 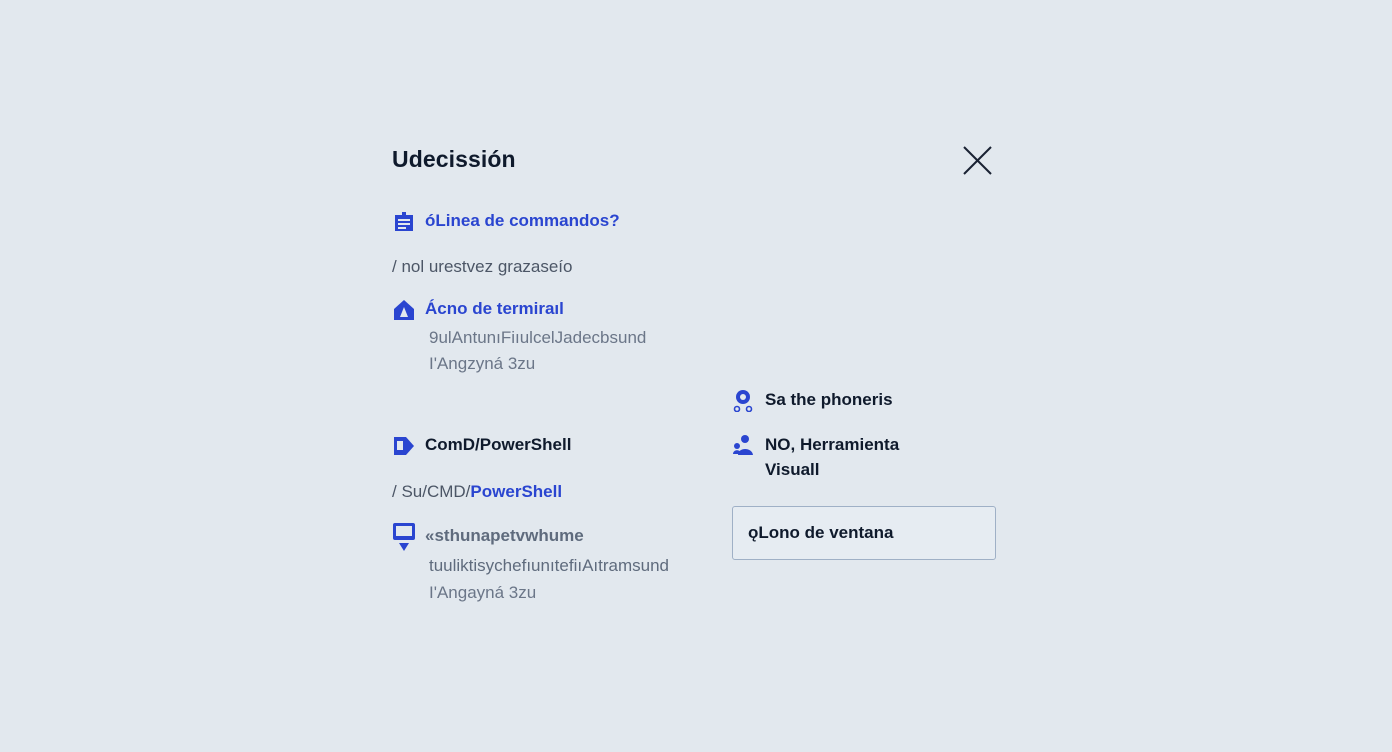 What do you see at coordinates (454, 159) in the screenshot?
I see `dialog-title: Udecissión` at bounding box center [454, 159].